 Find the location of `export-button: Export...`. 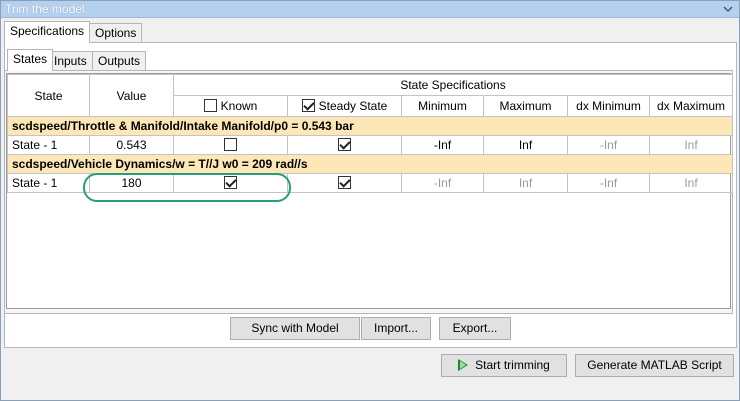

export-button: Export... is located at coordinates (475, 328).